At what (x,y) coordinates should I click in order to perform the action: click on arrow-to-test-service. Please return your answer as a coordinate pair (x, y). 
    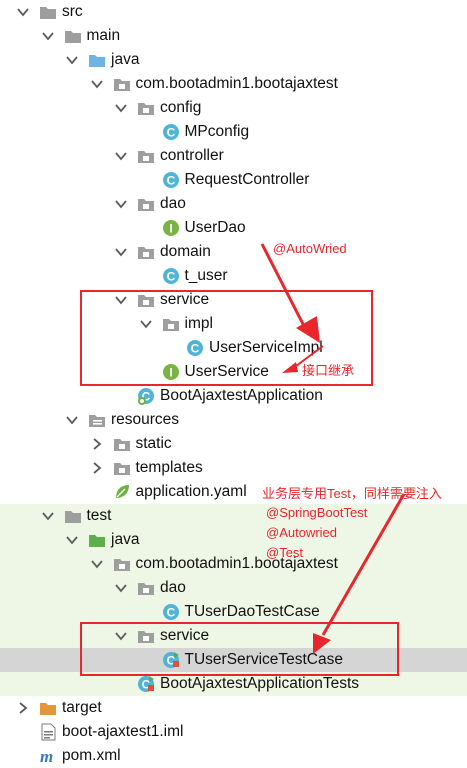
    Looking at the image, I should click on (359, 573).